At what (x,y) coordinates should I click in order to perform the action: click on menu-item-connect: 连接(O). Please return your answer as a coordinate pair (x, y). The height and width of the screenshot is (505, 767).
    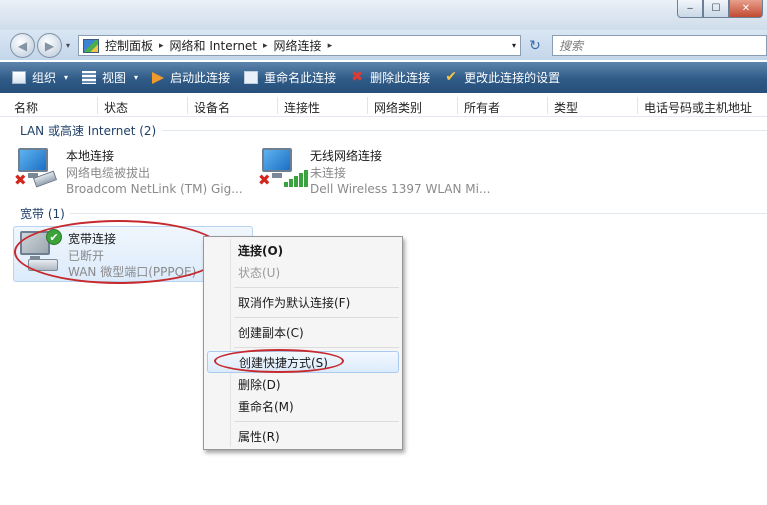
    Looking at the image, I should click on (303, 250).